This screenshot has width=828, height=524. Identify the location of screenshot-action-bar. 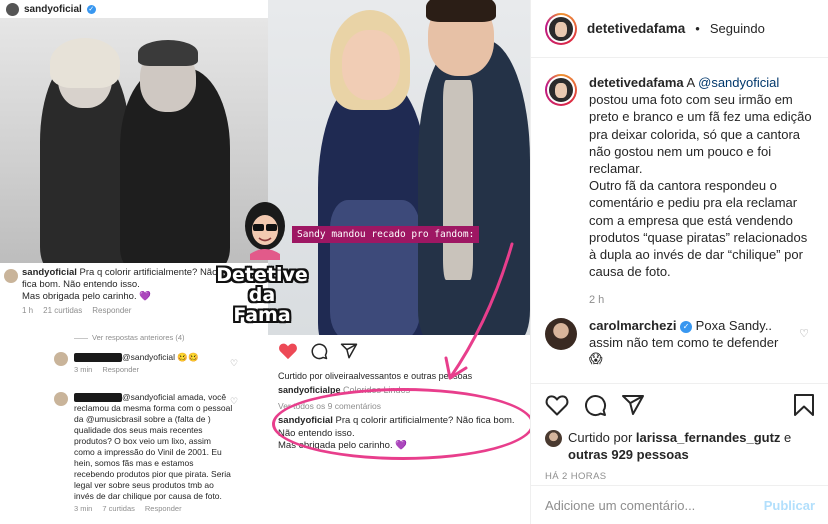
(318, 351).